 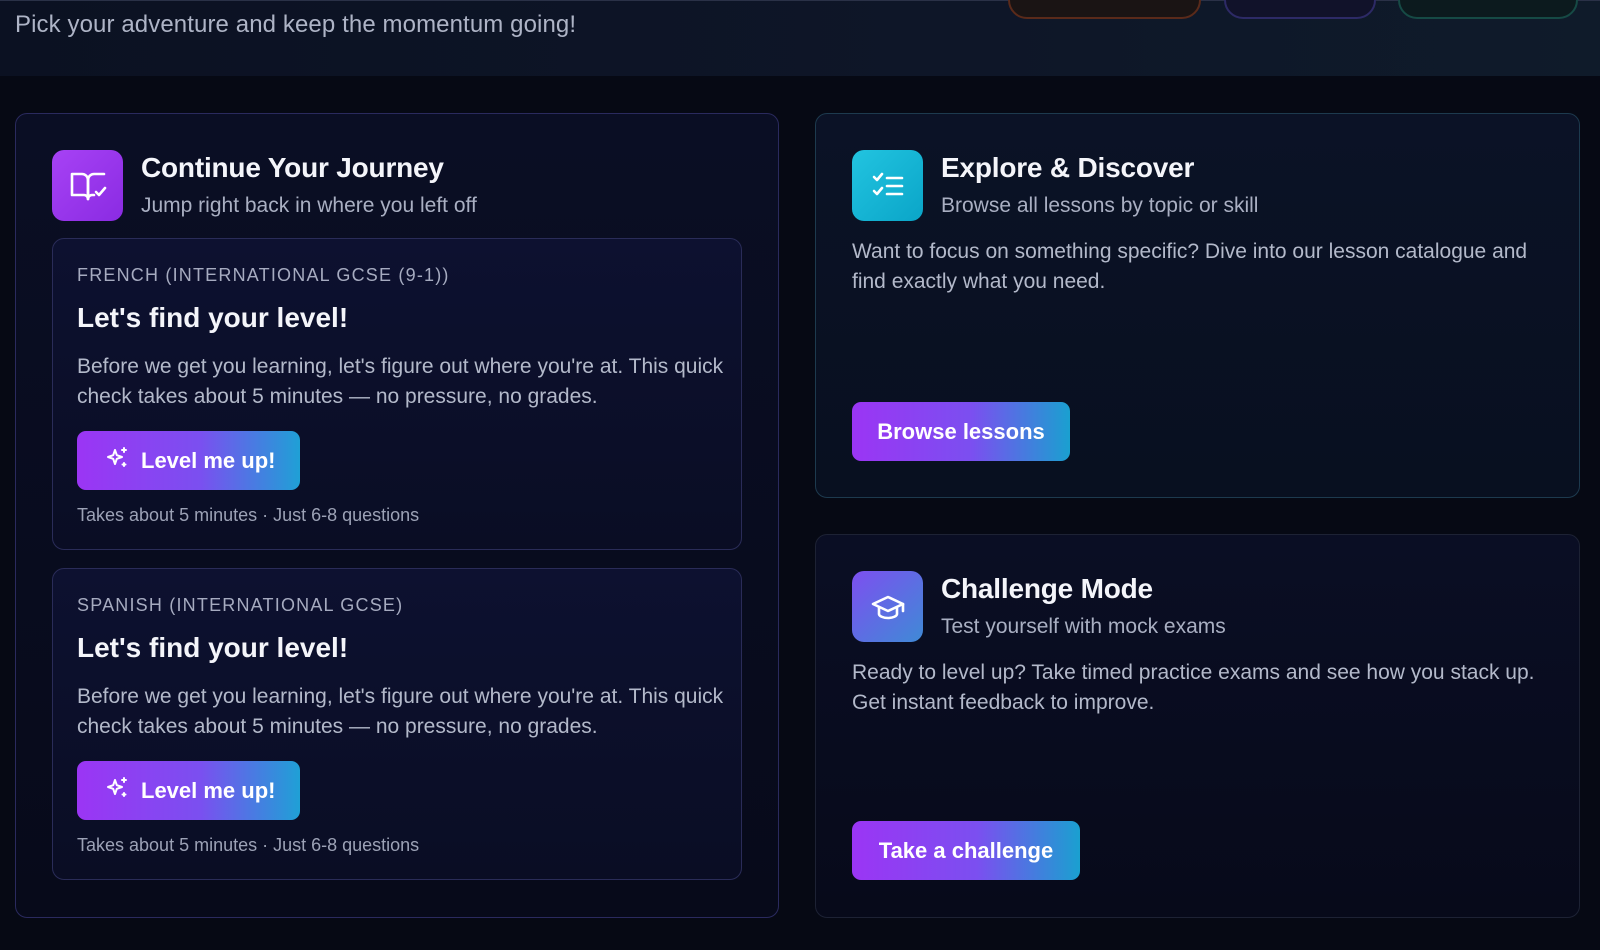 What do you see at coordinates (263, 275) in the screenshot?
I see `lesson-subject: FRENCH (INTERNATIONAL GCSE (9-1))` at bounding box center [263, 275].